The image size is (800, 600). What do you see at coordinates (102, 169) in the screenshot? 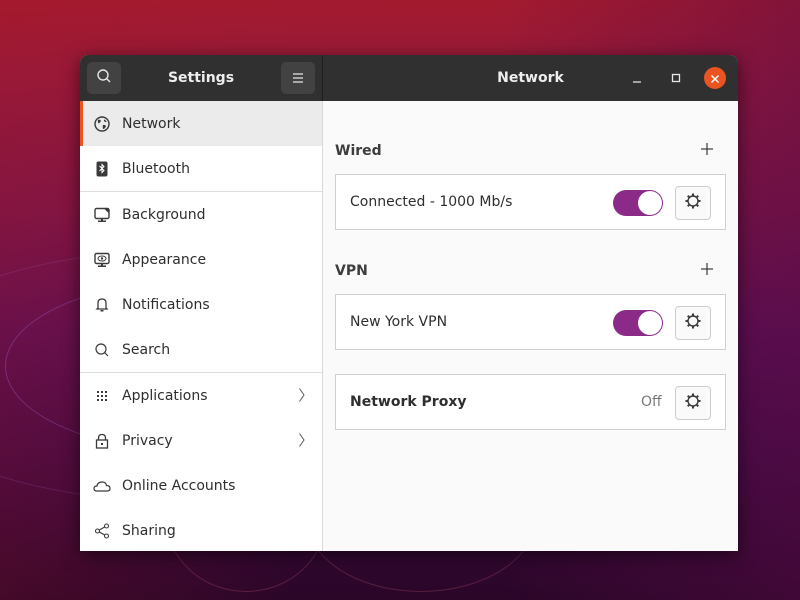
I see `bluetooth-icon` at bounding box center [102, 169].